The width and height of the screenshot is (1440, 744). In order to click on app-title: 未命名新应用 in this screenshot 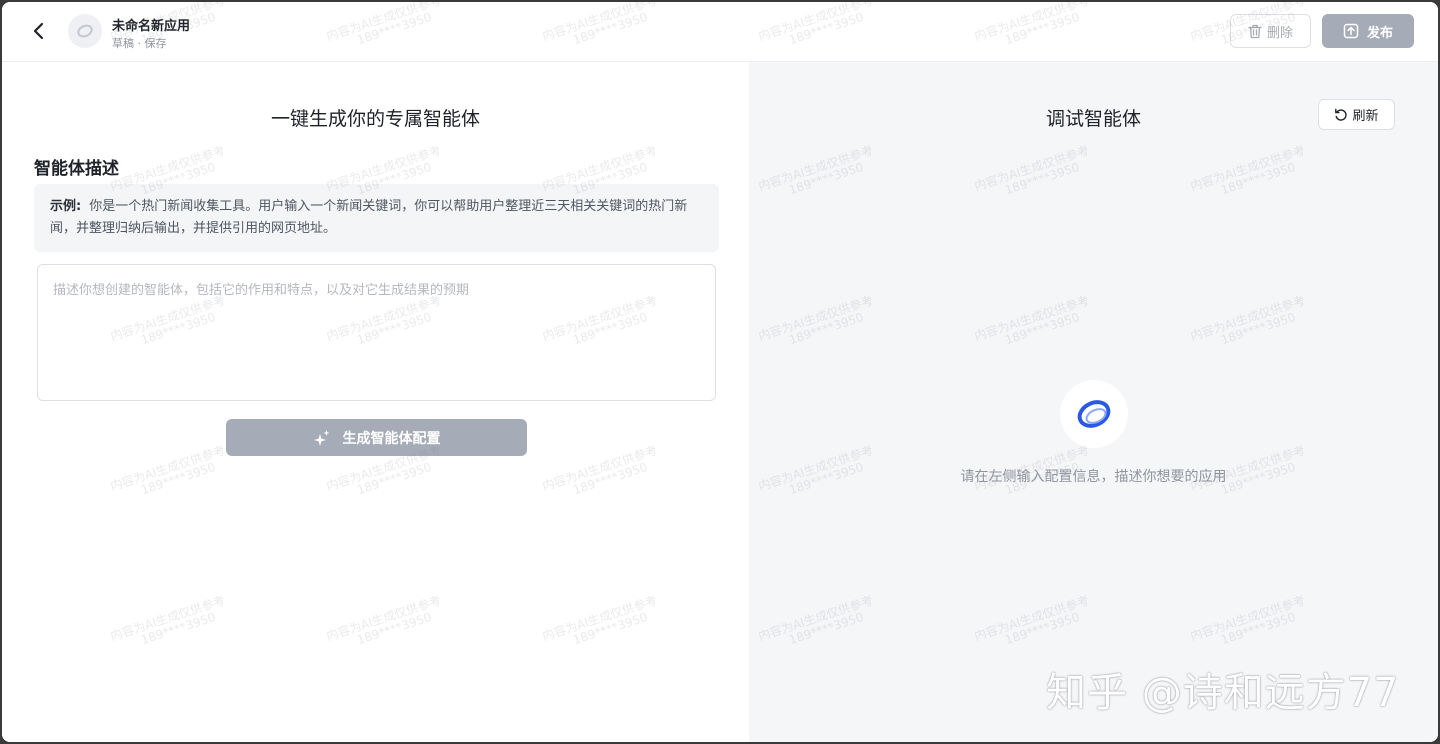, I will do `click(151, 24)`.